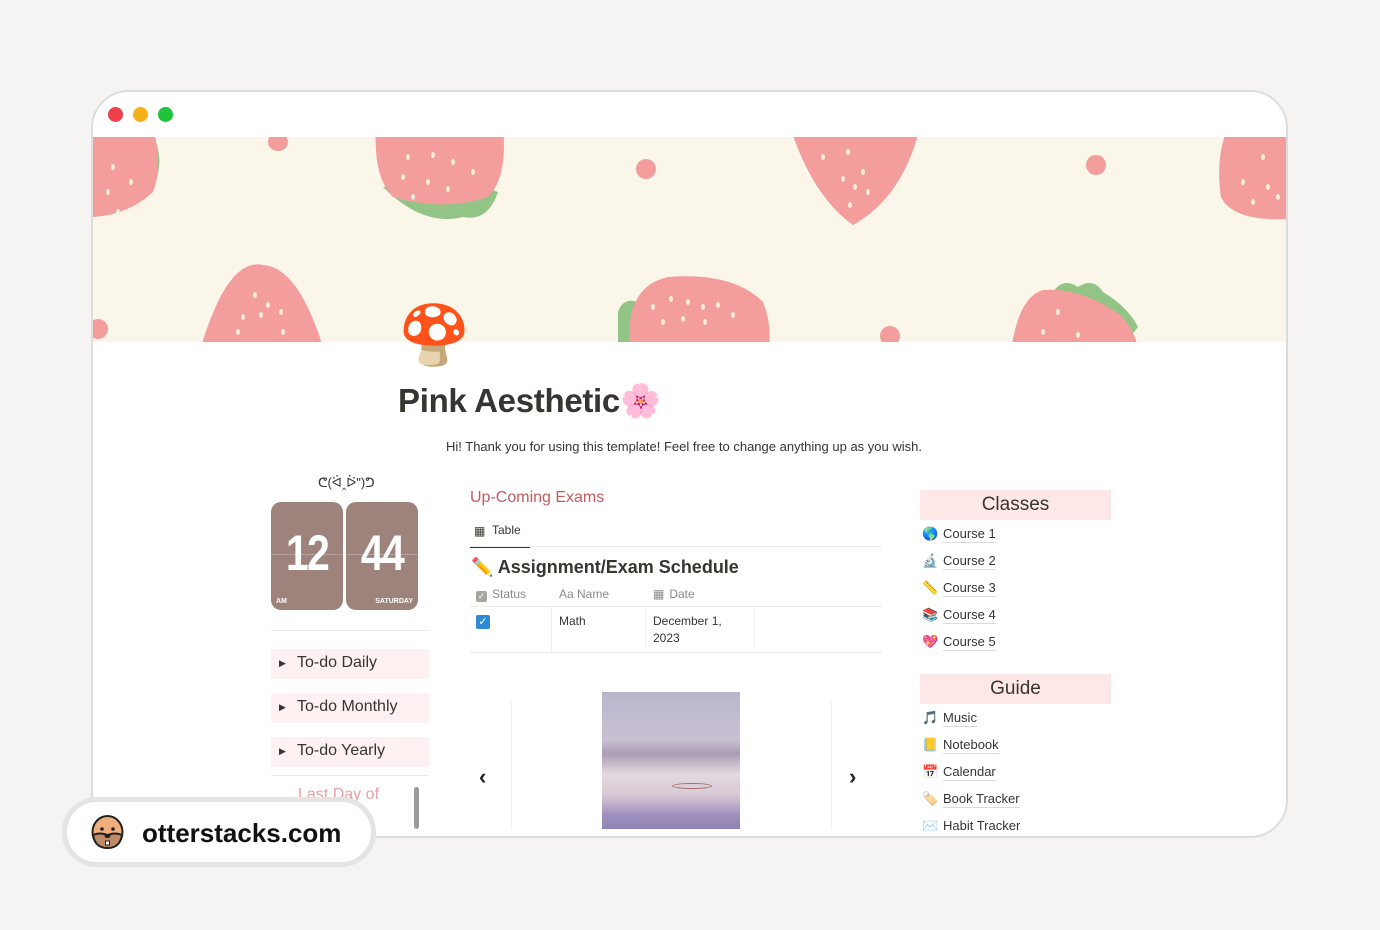 This screenshot has height=930, width=1380. Describe the element at coordinates (307, 553) in the screenshot. I see `clock-hour: 12` at that location.